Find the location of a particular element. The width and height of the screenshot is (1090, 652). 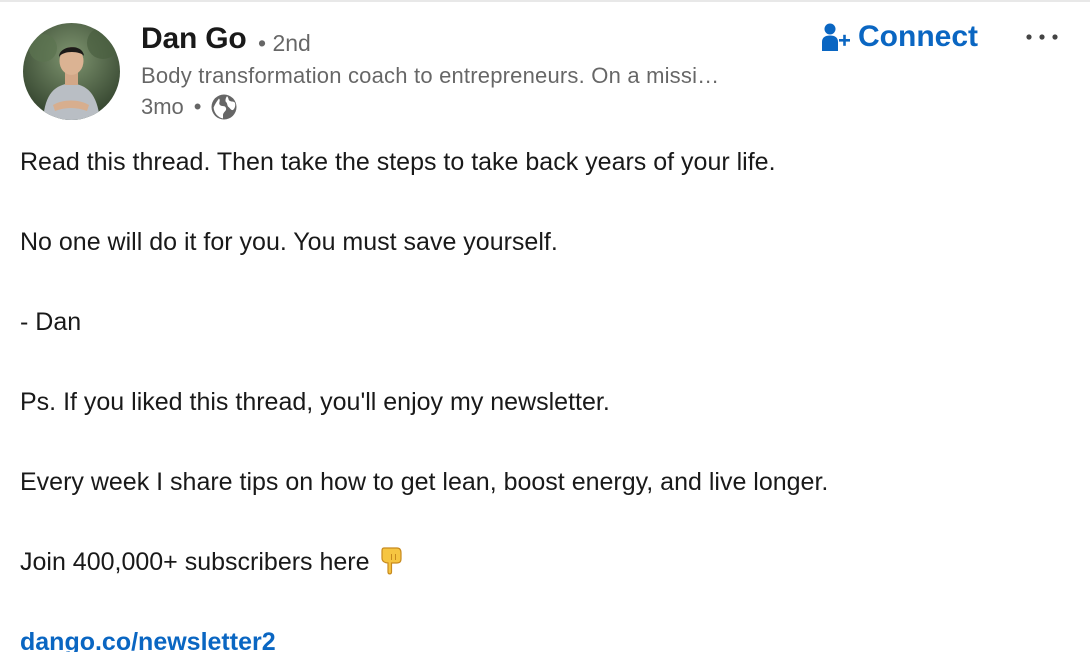

pointing-down-hand-icon is located at coordinates (391, 561).